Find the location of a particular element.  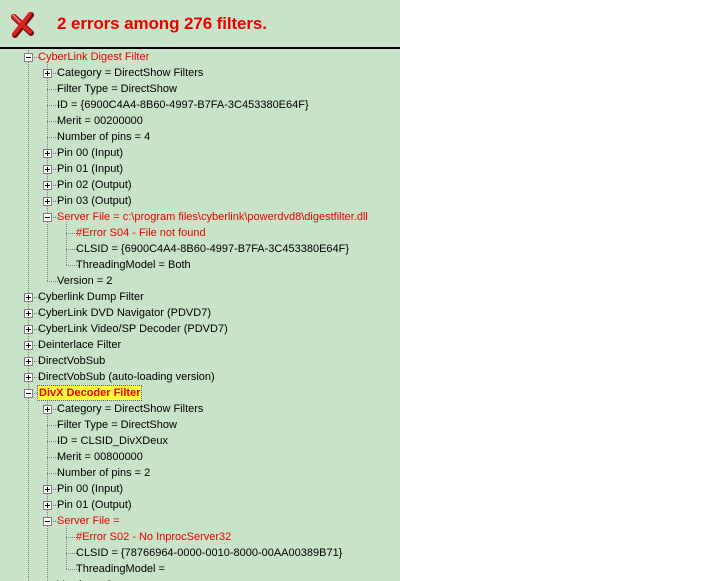

tree-node-label: Pin 01 (Input) is located at coordinates (90, 169).